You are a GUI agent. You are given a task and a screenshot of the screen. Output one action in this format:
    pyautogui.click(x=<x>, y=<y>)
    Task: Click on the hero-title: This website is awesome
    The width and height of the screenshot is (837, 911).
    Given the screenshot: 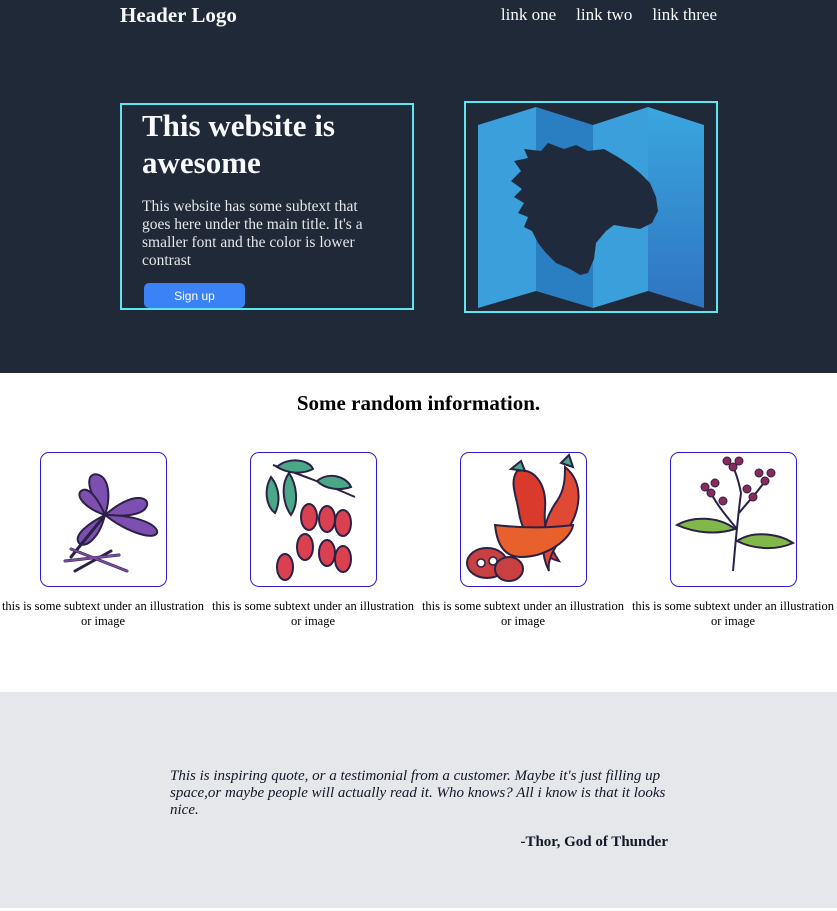 What is the action you would take?
    pyautogui.click(x=238, y=144)
    